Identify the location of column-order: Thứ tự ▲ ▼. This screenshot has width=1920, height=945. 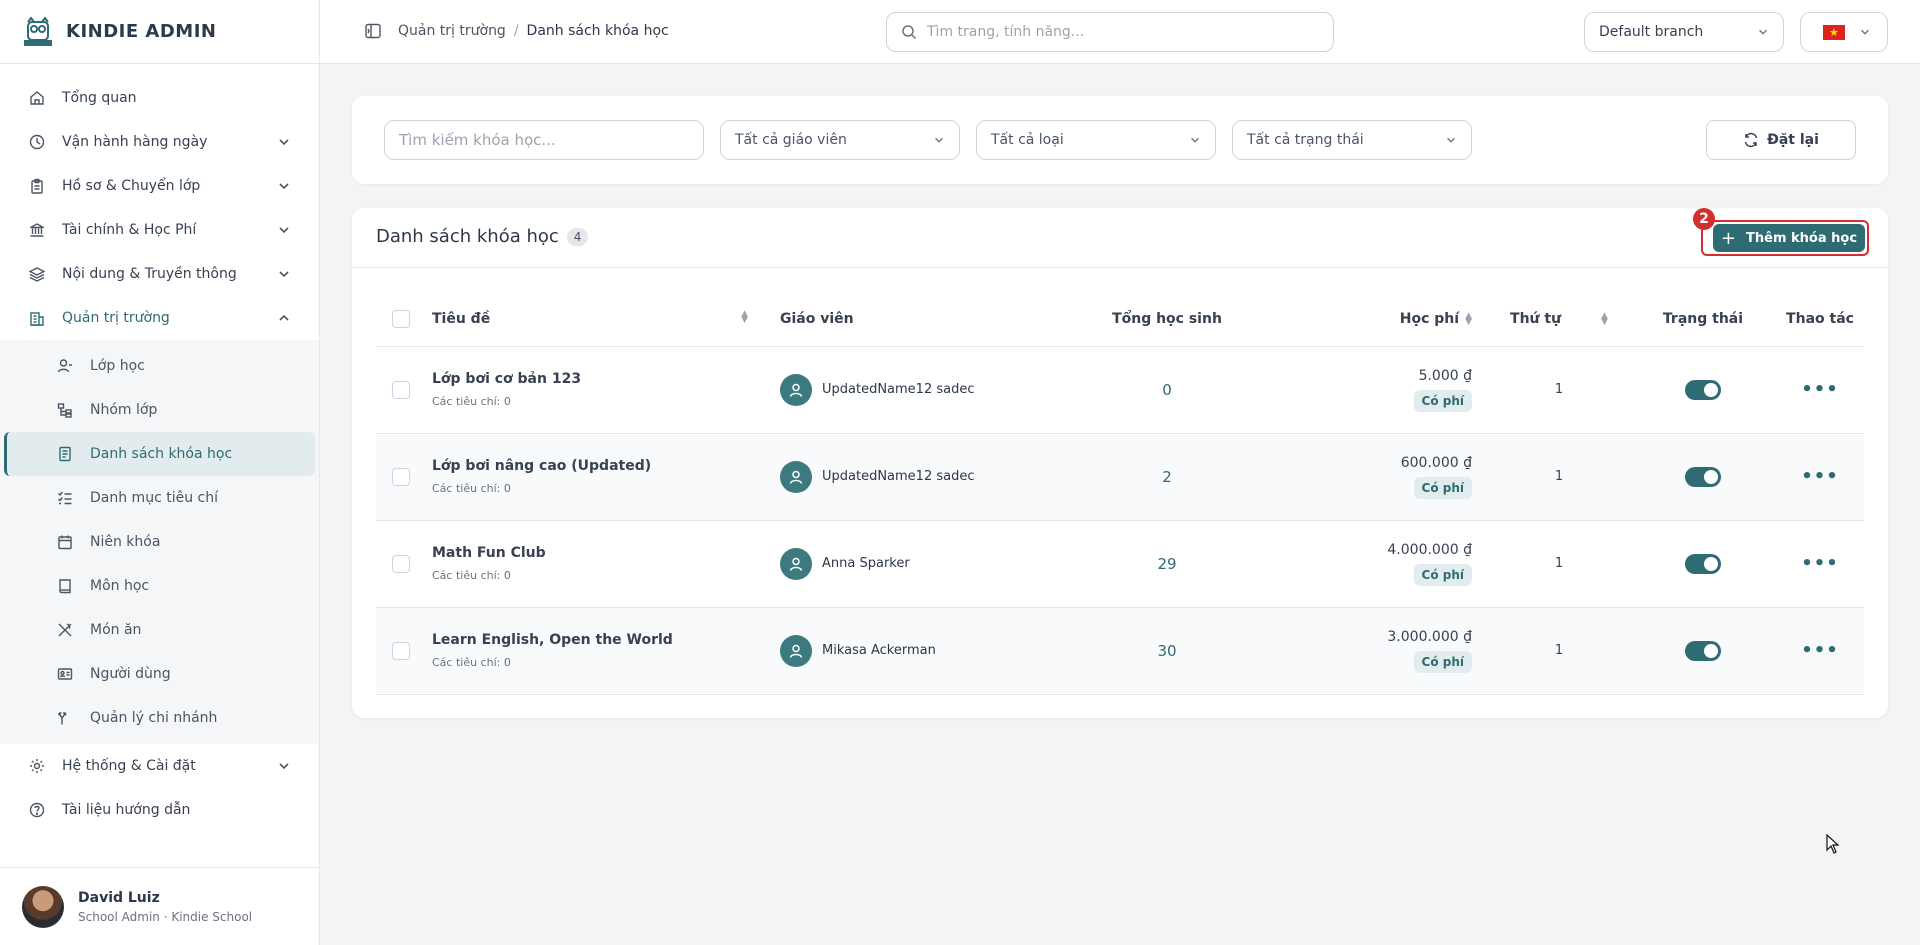
(1559, 319).